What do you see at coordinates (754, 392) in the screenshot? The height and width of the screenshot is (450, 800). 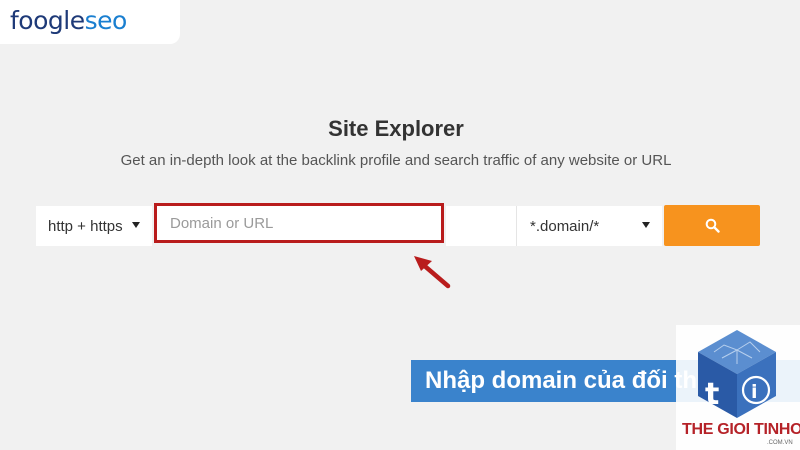 I see `svg-text: i` at bounding box center [754, 392].